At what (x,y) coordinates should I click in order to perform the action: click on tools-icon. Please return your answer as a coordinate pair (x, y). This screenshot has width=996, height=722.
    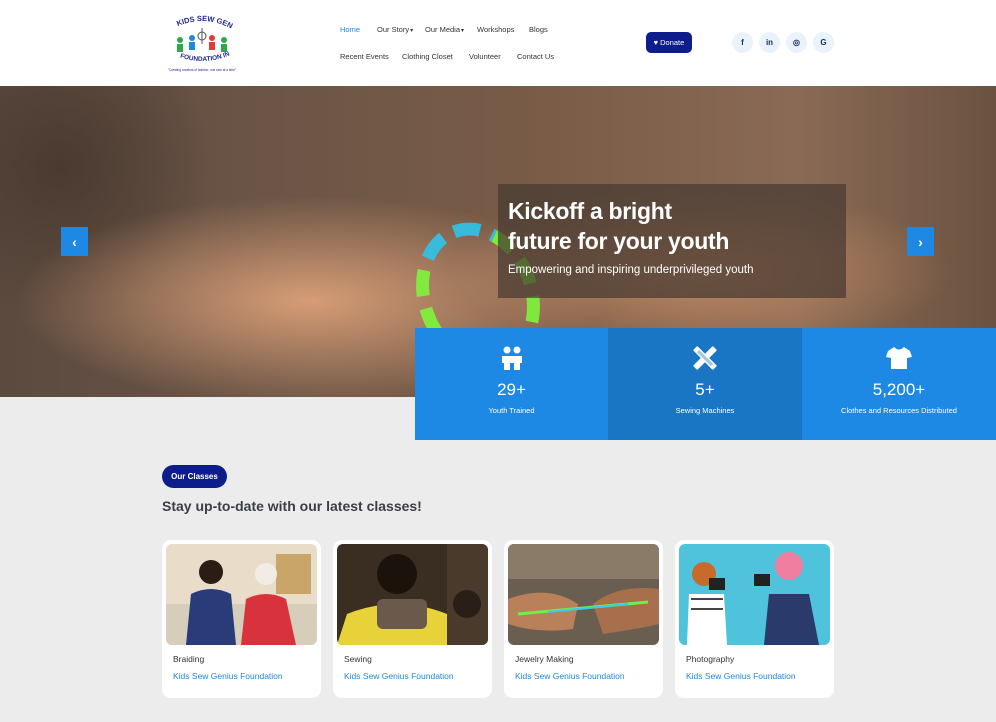
    Looking at the image, I should click on (705, 358).